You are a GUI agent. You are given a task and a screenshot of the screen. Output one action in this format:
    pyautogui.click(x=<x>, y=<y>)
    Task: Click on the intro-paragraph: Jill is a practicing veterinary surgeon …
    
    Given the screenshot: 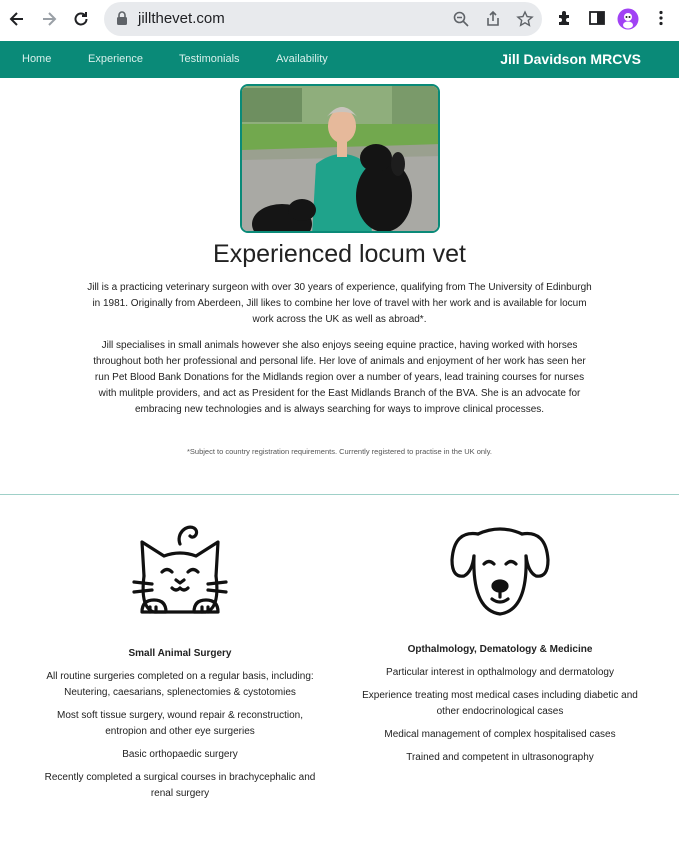 What is the action you would take?
    pyautogui.click(x=339, y=303)
    